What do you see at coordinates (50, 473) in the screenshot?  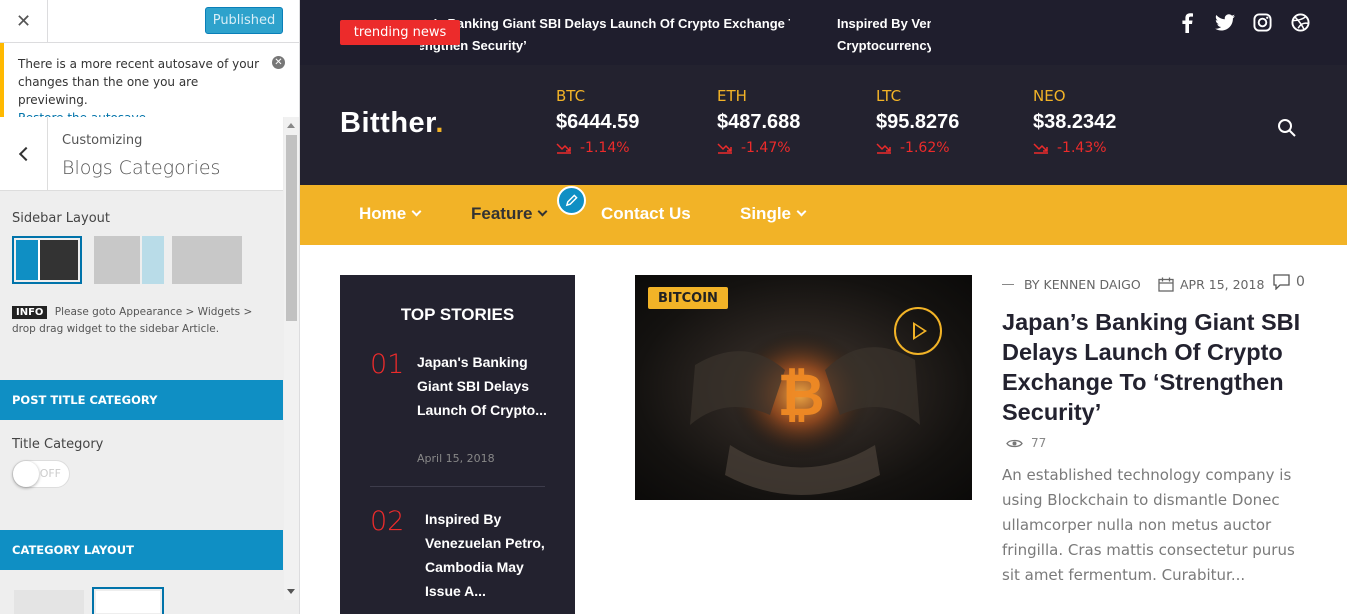 I see `toggle-state-label: OFF` at bounding box center [50, 473].